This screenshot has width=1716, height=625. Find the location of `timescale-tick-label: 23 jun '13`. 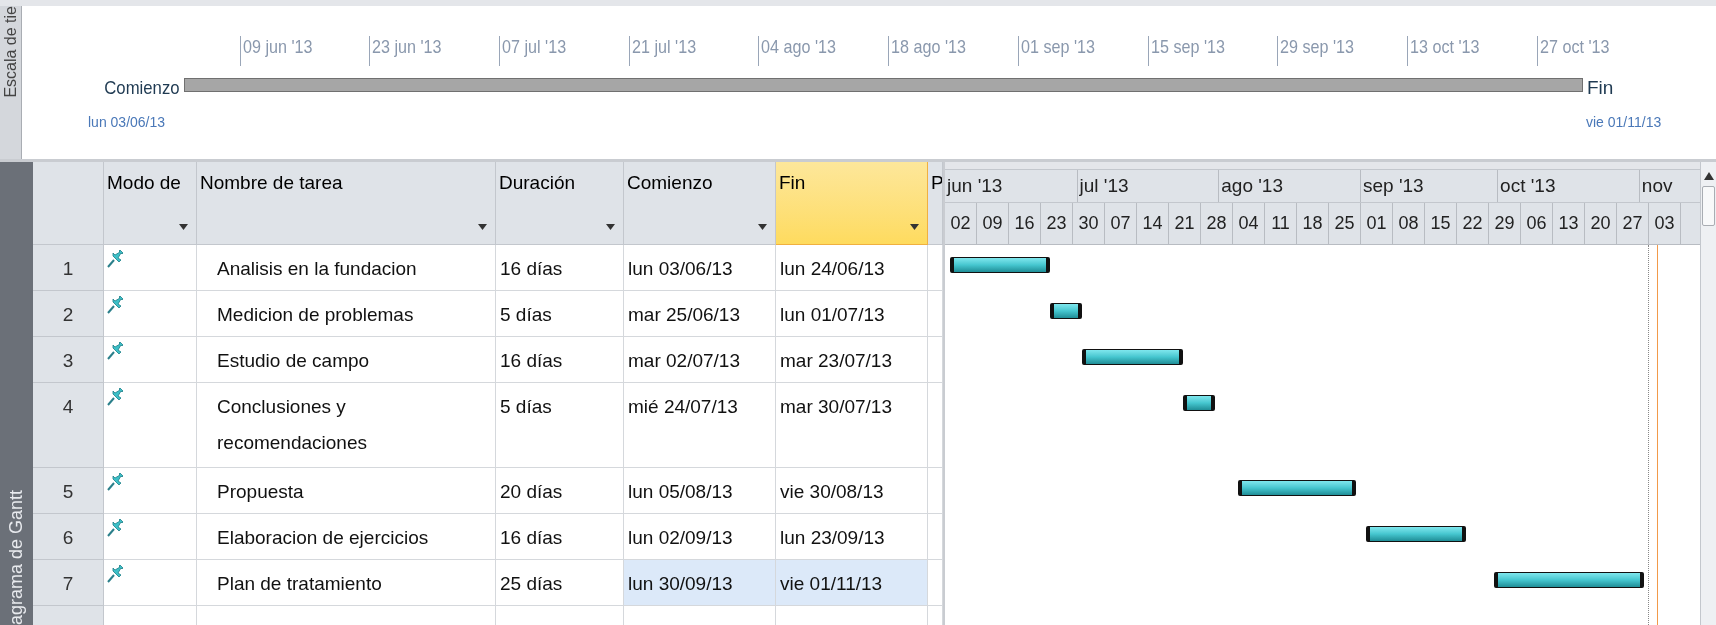

timescale-tick-label: 23 jun '13 is located at coordinates (407, 46).